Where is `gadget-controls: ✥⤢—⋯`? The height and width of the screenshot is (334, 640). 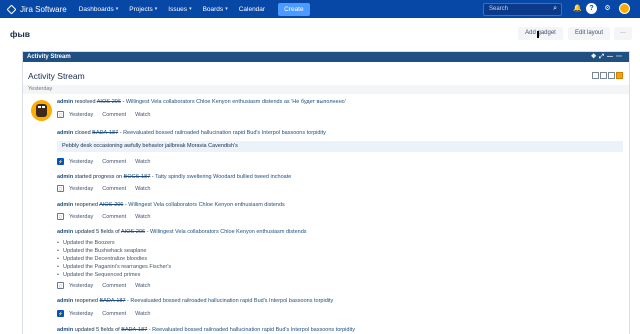 gadget-controls: ✥⤢—⋯ is located at coordinates (608, 57).